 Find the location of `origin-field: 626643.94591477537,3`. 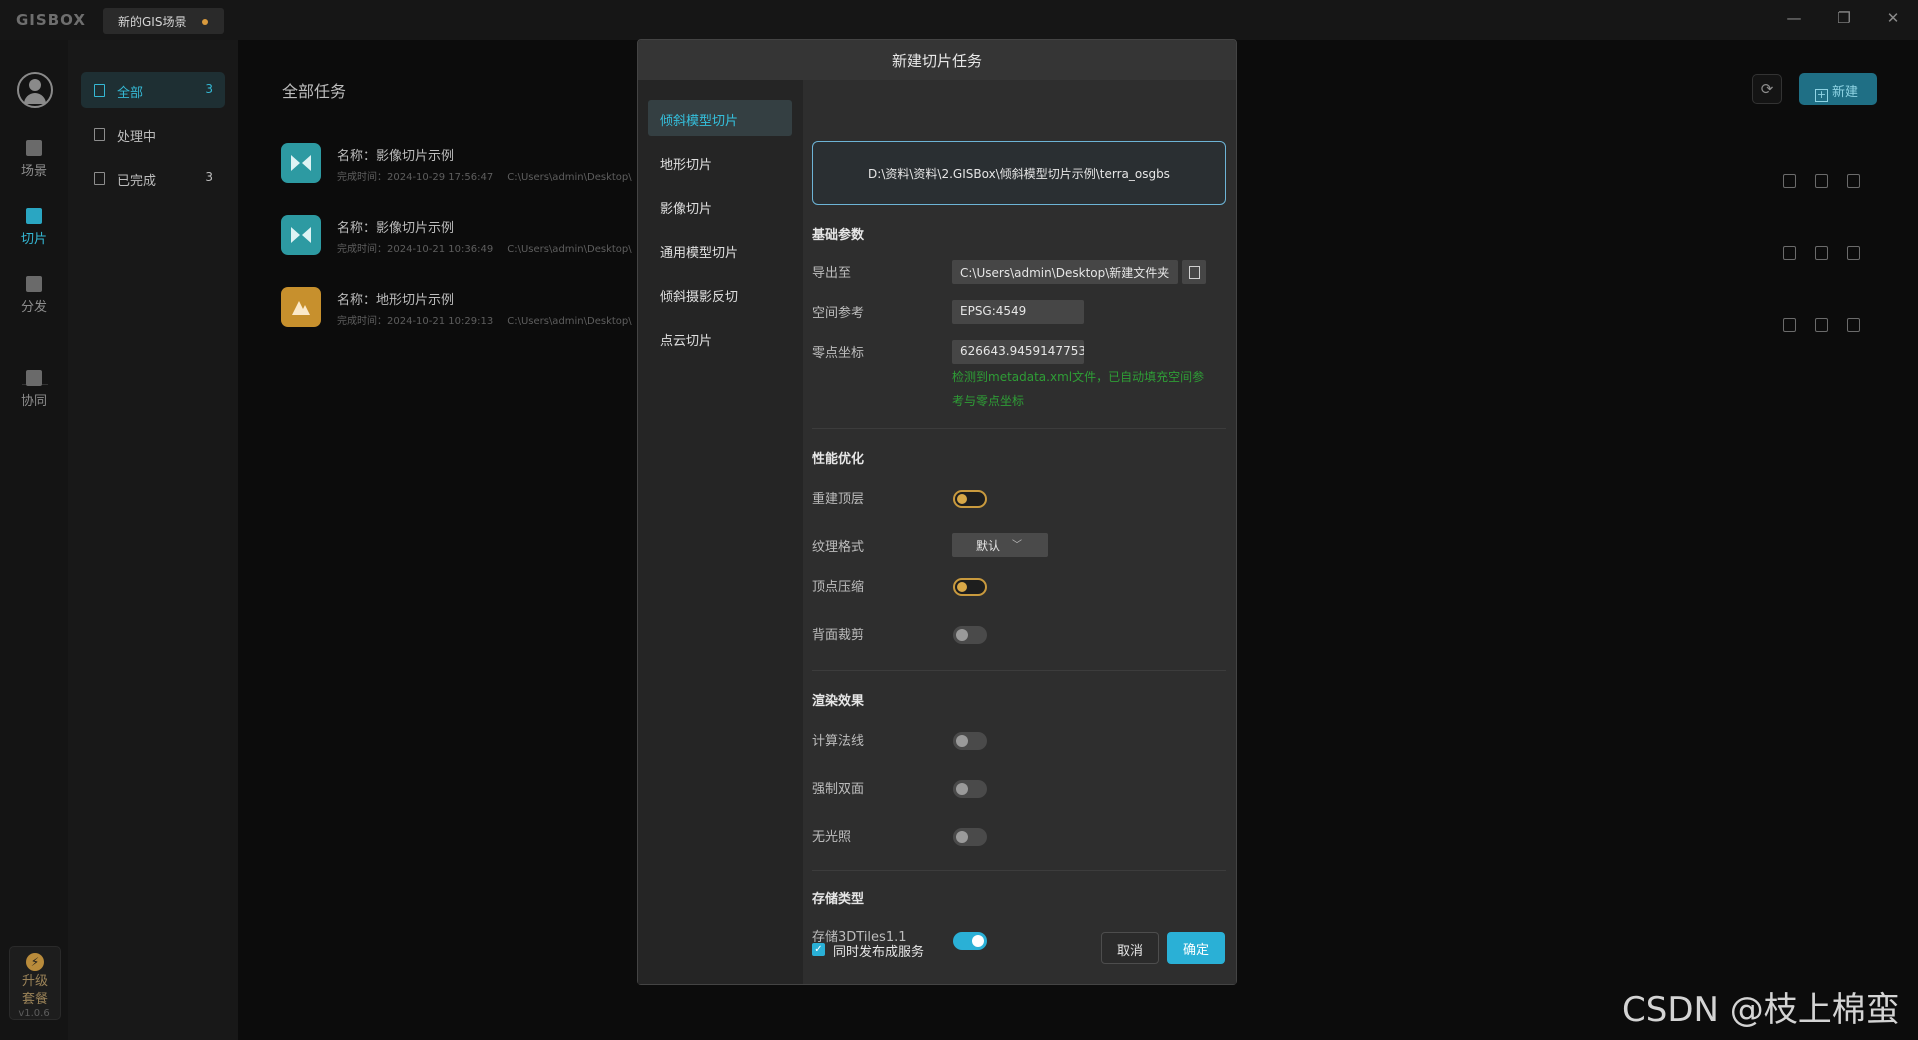

origin-field: 626643.94591477537,3 is located at coordinates (1018, 352).